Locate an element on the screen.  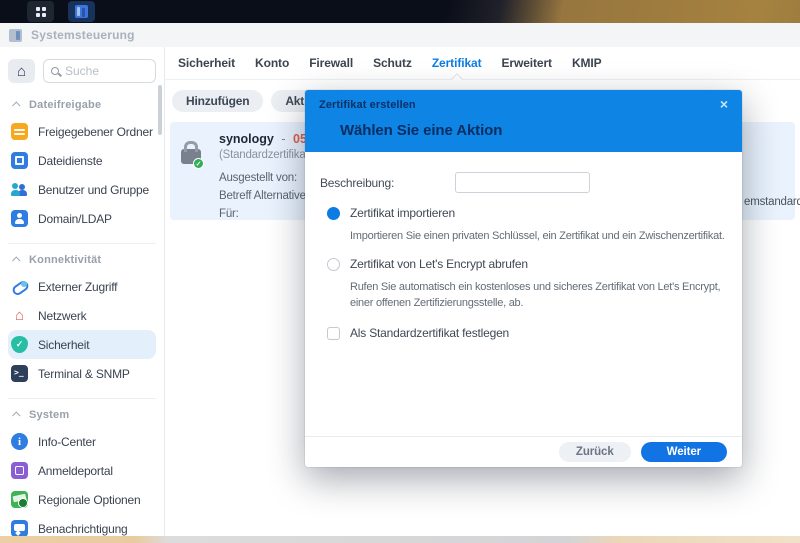
sidebar-item-info-center: Info-Center is located at coordinates (82, 441).